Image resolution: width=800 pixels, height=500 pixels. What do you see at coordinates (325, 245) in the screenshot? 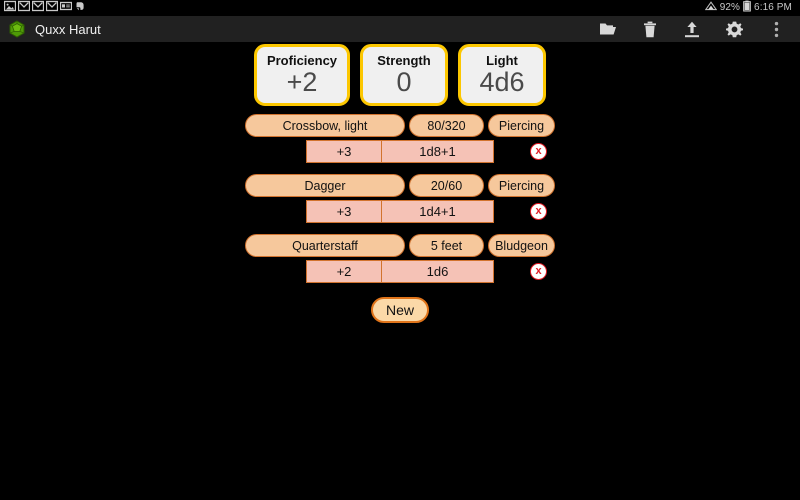
I see `weapon-name-field: Quarterstaff` at bounding box center [325, 245].